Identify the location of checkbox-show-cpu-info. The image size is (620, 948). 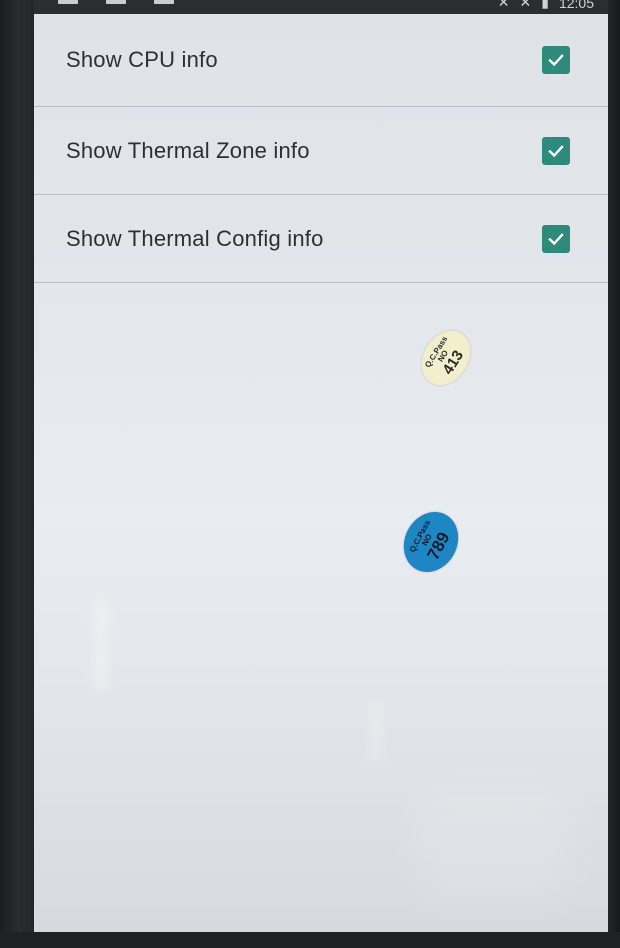
(556, 60).